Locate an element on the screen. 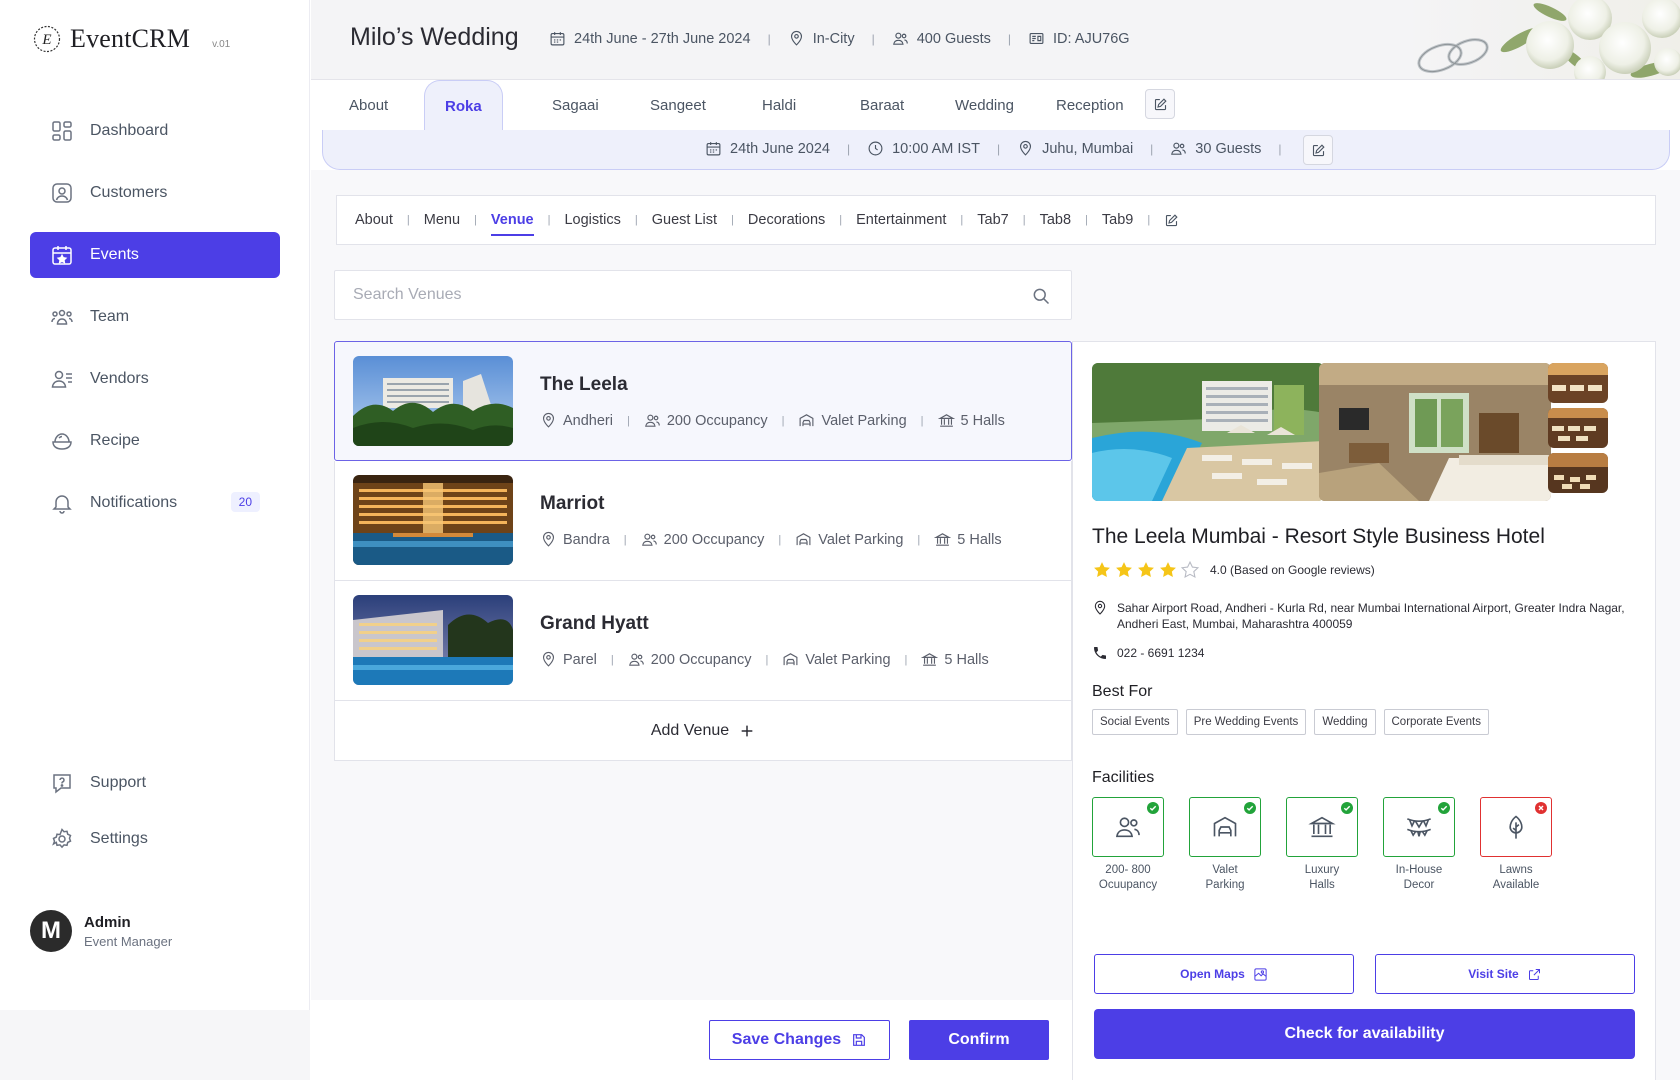  section-tab-tab8: Tab8 is located at coordinates (1055, 220).